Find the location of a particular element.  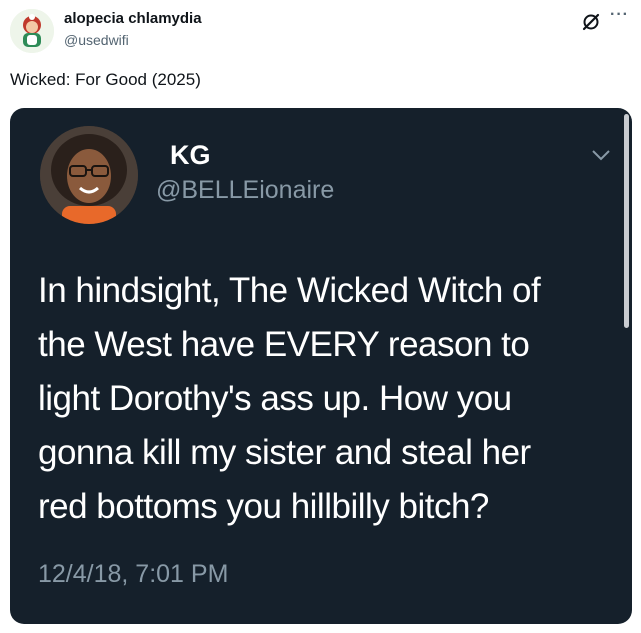

avatar-image is located at coordinates (32, 31).